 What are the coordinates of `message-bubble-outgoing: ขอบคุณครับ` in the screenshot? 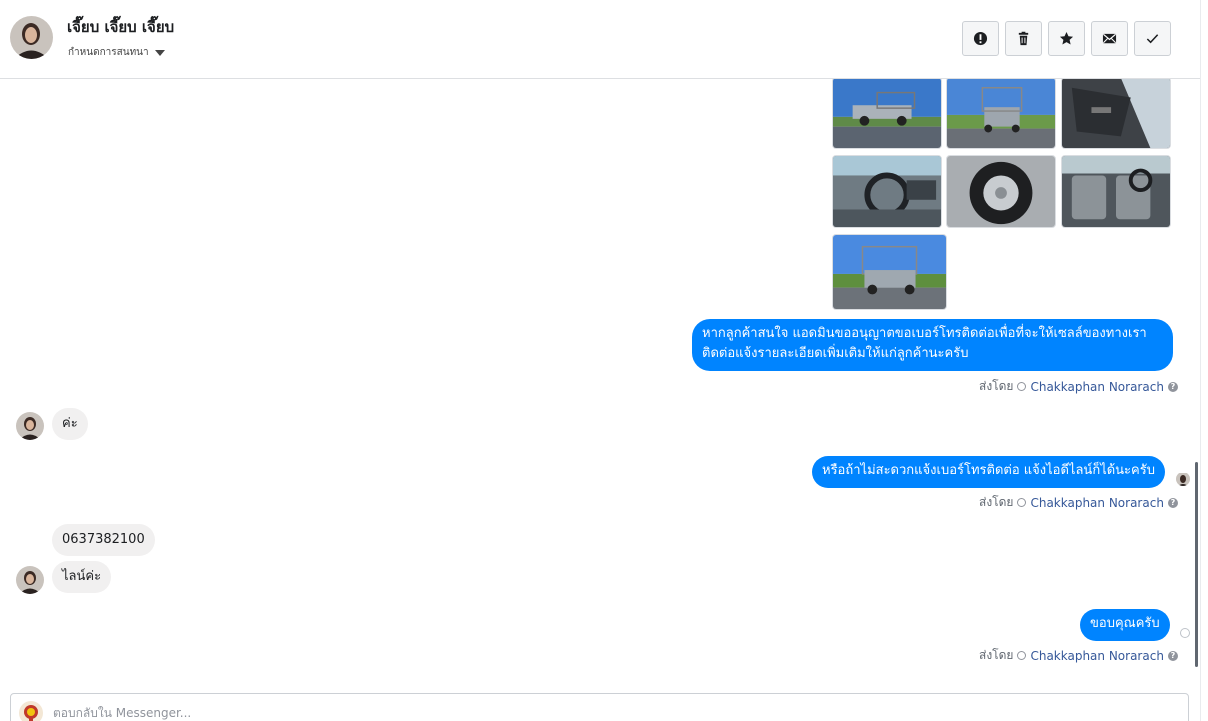 It's located at (1125, 625).